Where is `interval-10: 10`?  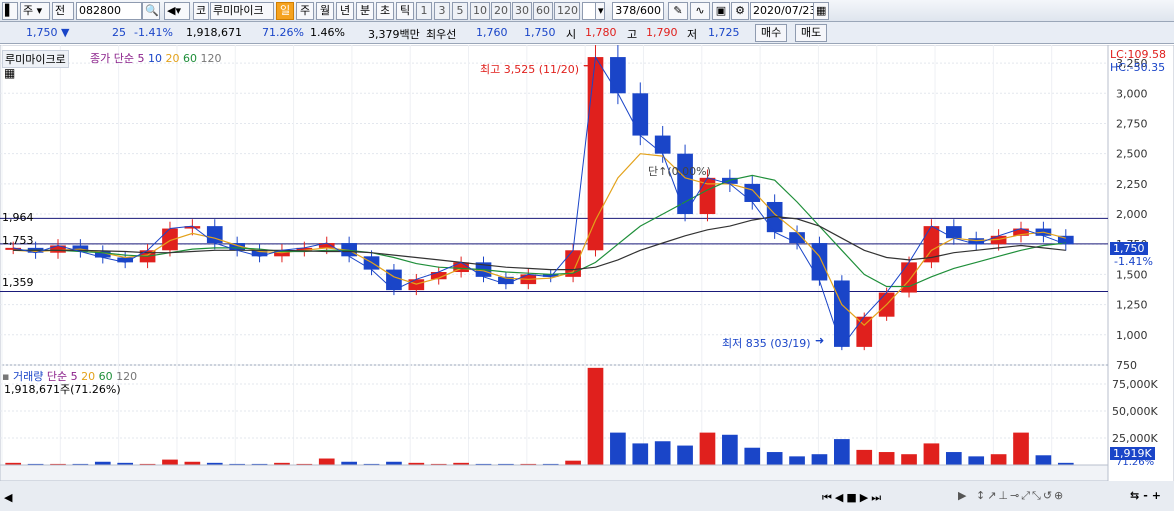 interval-10: 10 is located at coordinates (480, 11).